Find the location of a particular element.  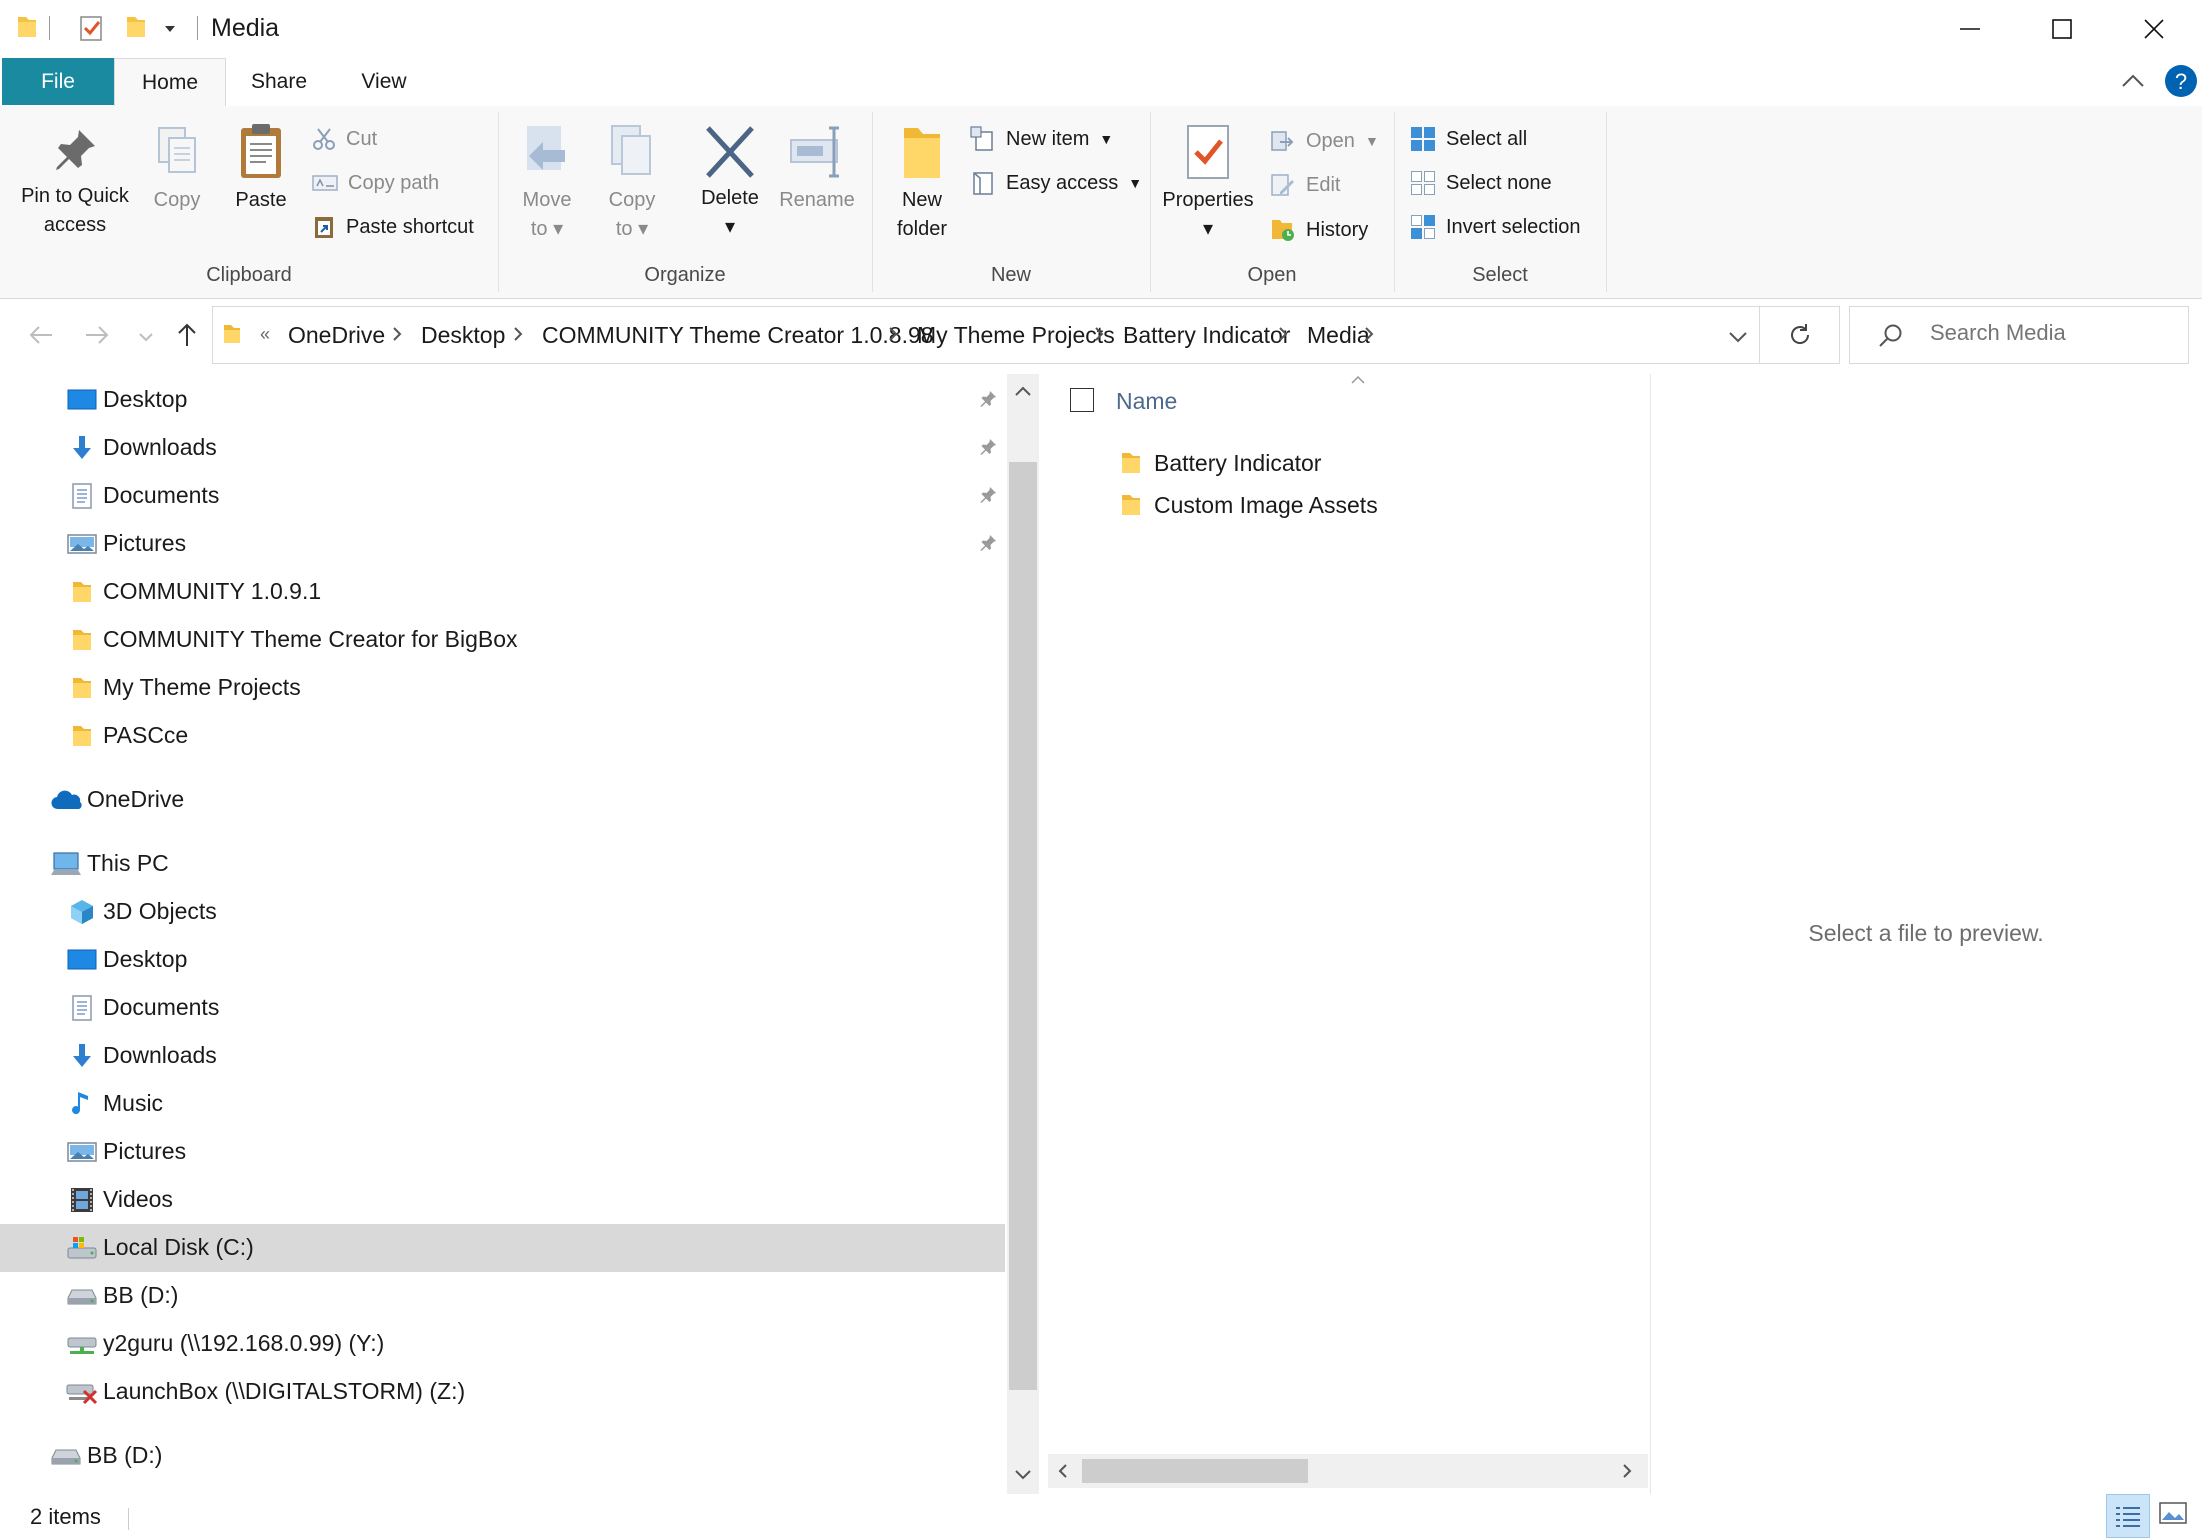

this-pc-item: Music is located at coordinates (502, 1104).